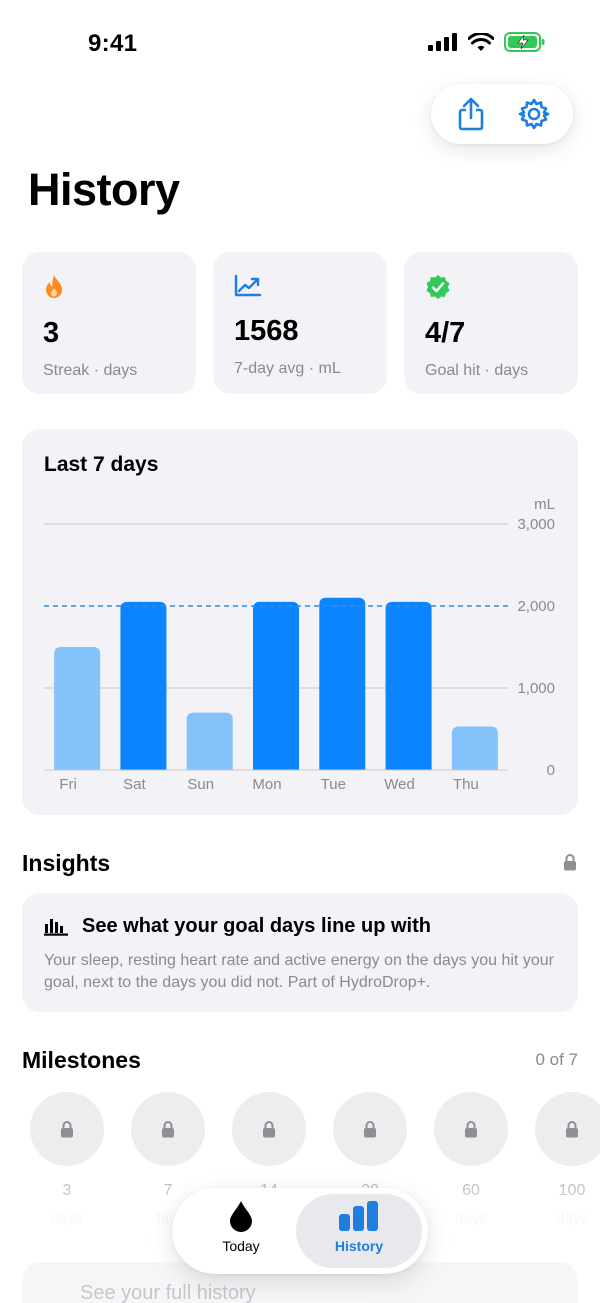 The height and width of the screenshot is (1303, 600). What do you see at coordinates (266, 784) in the screenshot?
I see `x-tick-label: Mon` at bounding box center [266, 784].